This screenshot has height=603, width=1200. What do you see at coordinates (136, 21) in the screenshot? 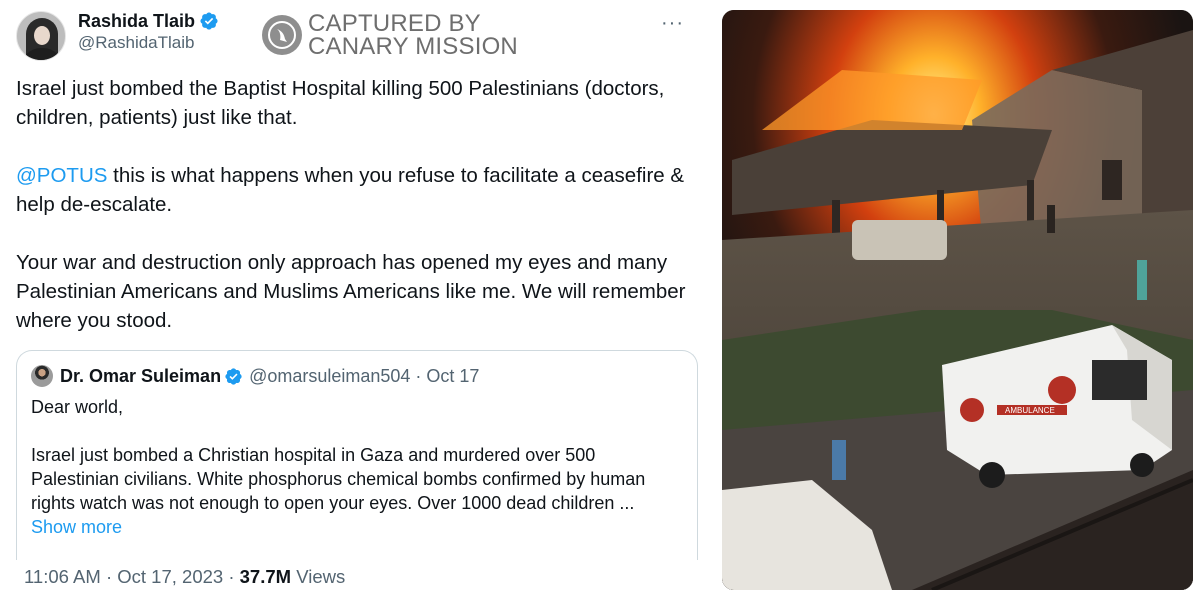
I see `author-name-text: Rashida Tlaib` at bounding box center [136, 21].